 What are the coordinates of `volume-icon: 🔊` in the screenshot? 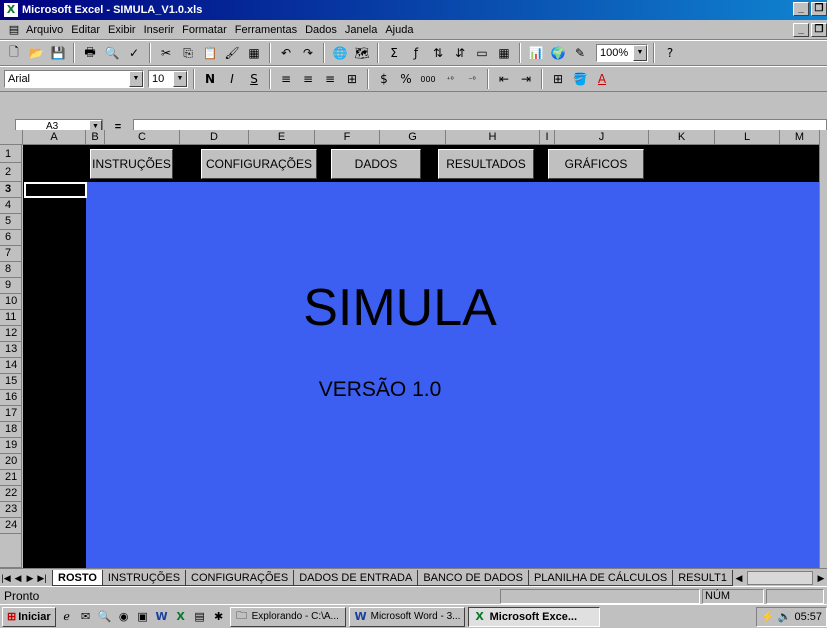 It's located at (785, 616).